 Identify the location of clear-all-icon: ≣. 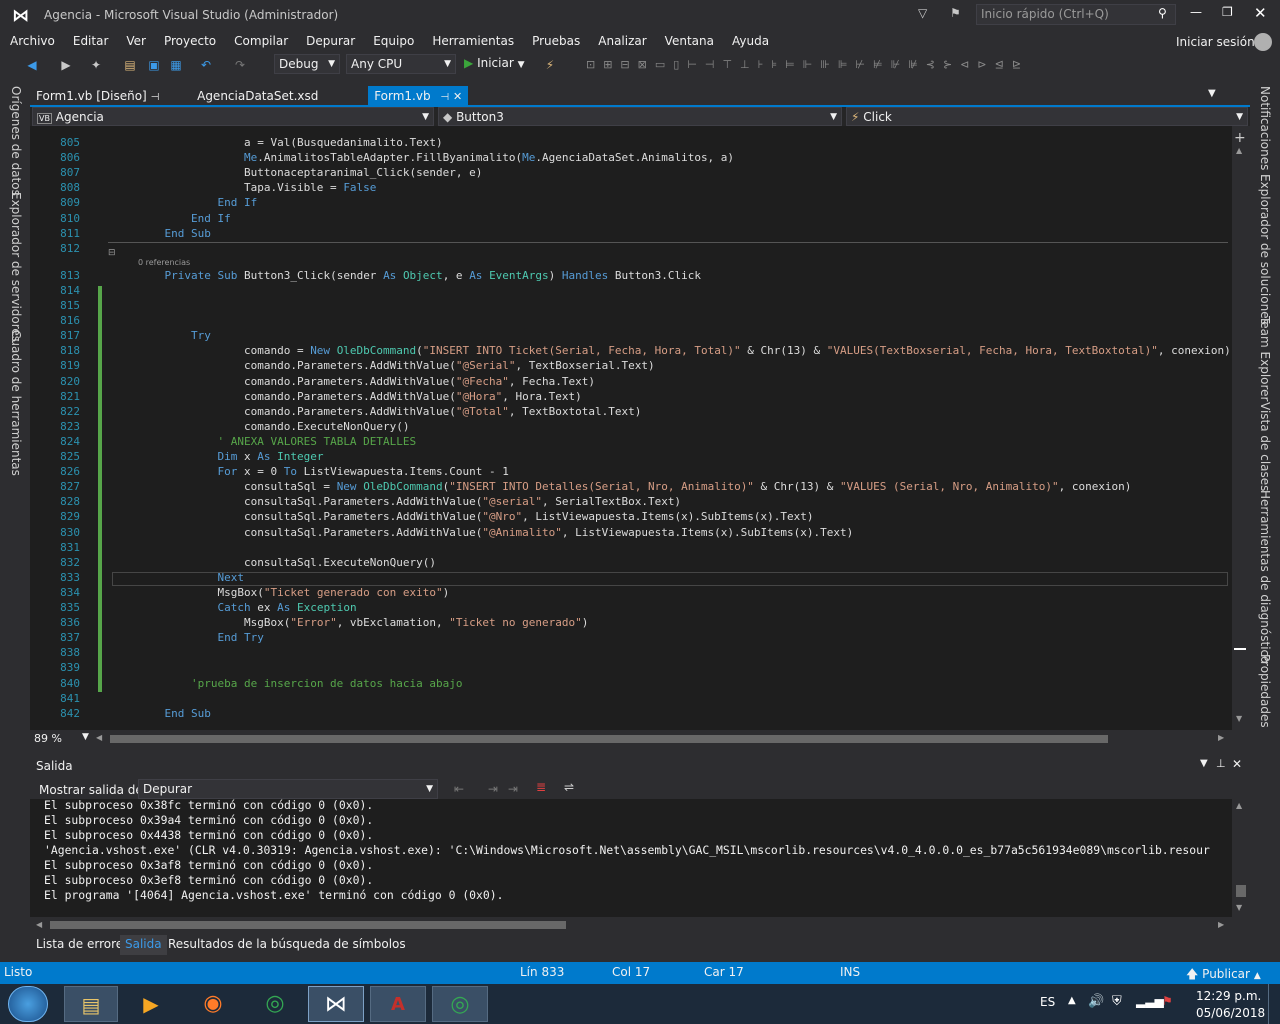
(541, 787).